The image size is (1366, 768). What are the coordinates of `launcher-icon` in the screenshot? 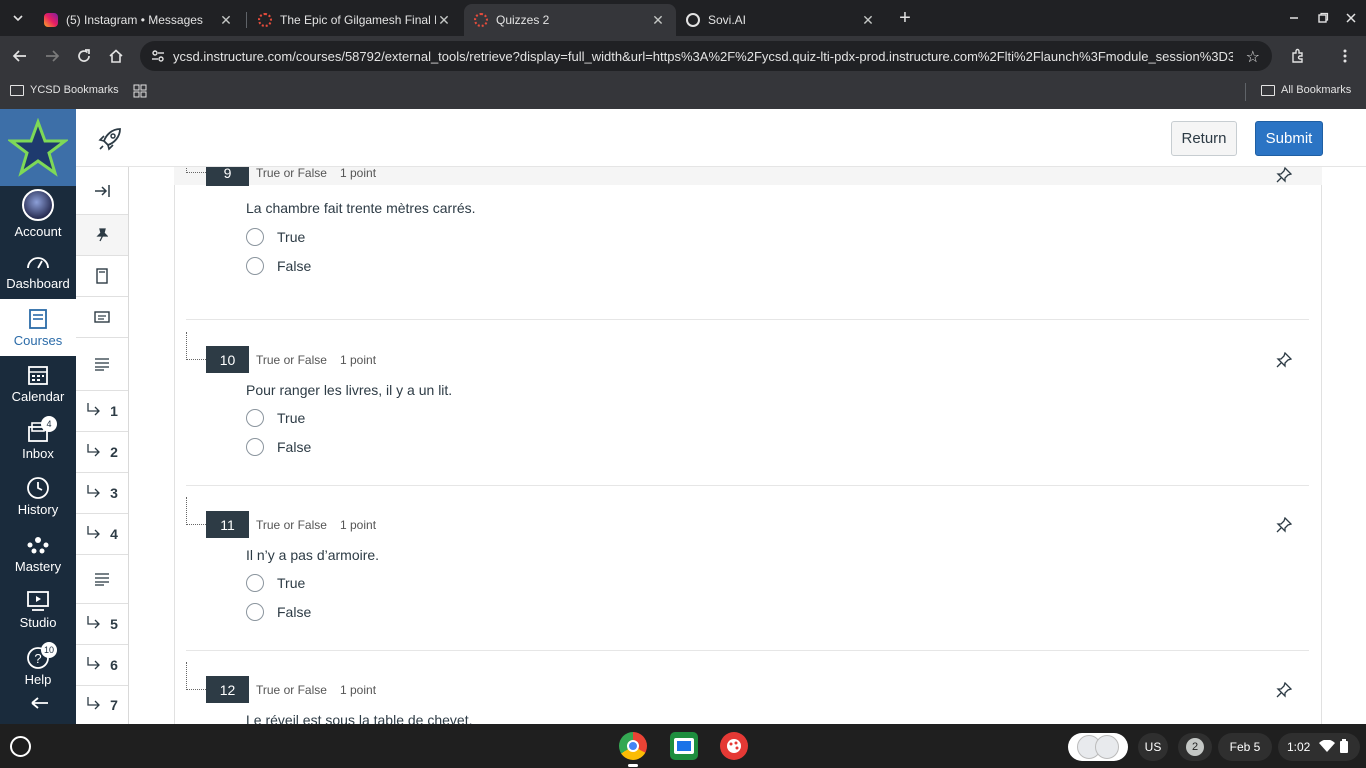 It's located at (20, 746).